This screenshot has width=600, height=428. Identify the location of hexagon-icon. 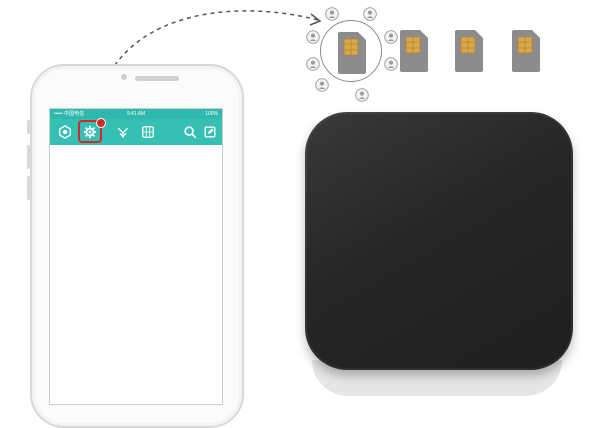
(65, 132).